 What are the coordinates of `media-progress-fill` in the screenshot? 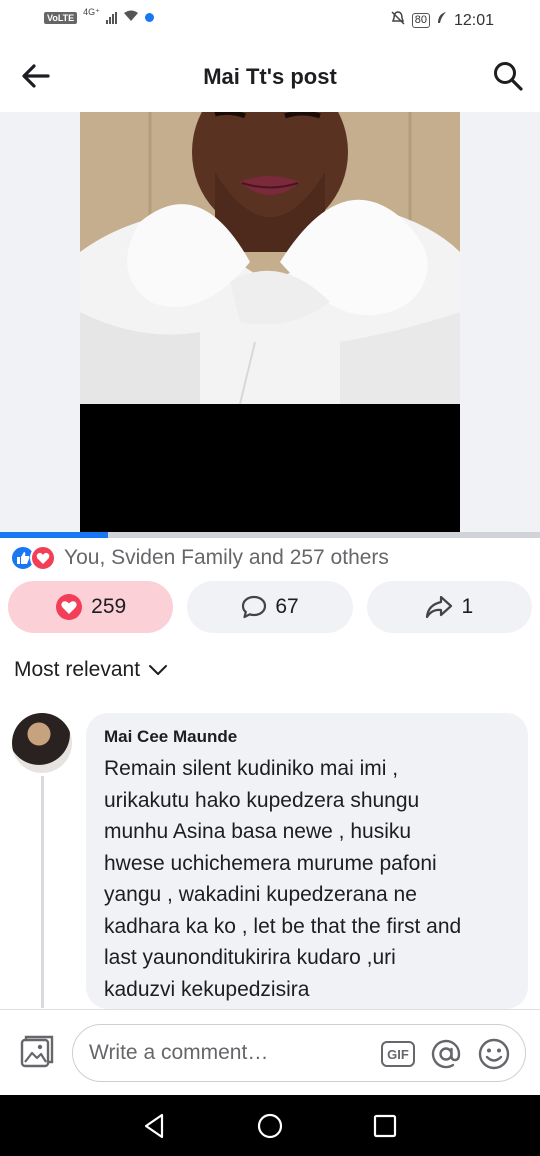 It's located at (54, 535).